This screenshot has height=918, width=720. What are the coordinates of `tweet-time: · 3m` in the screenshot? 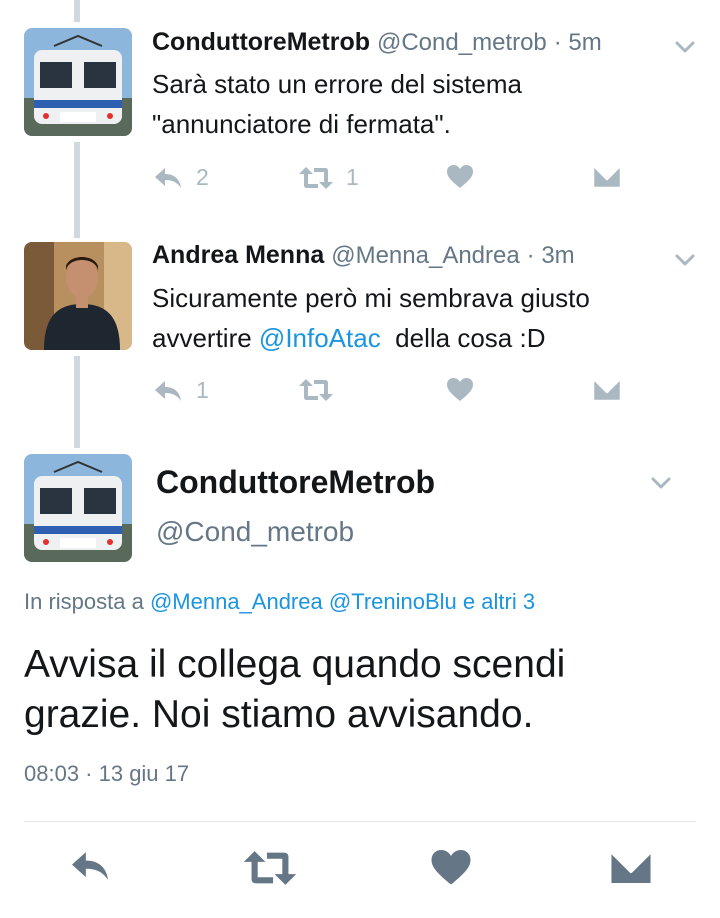 It's located at (551, 255).